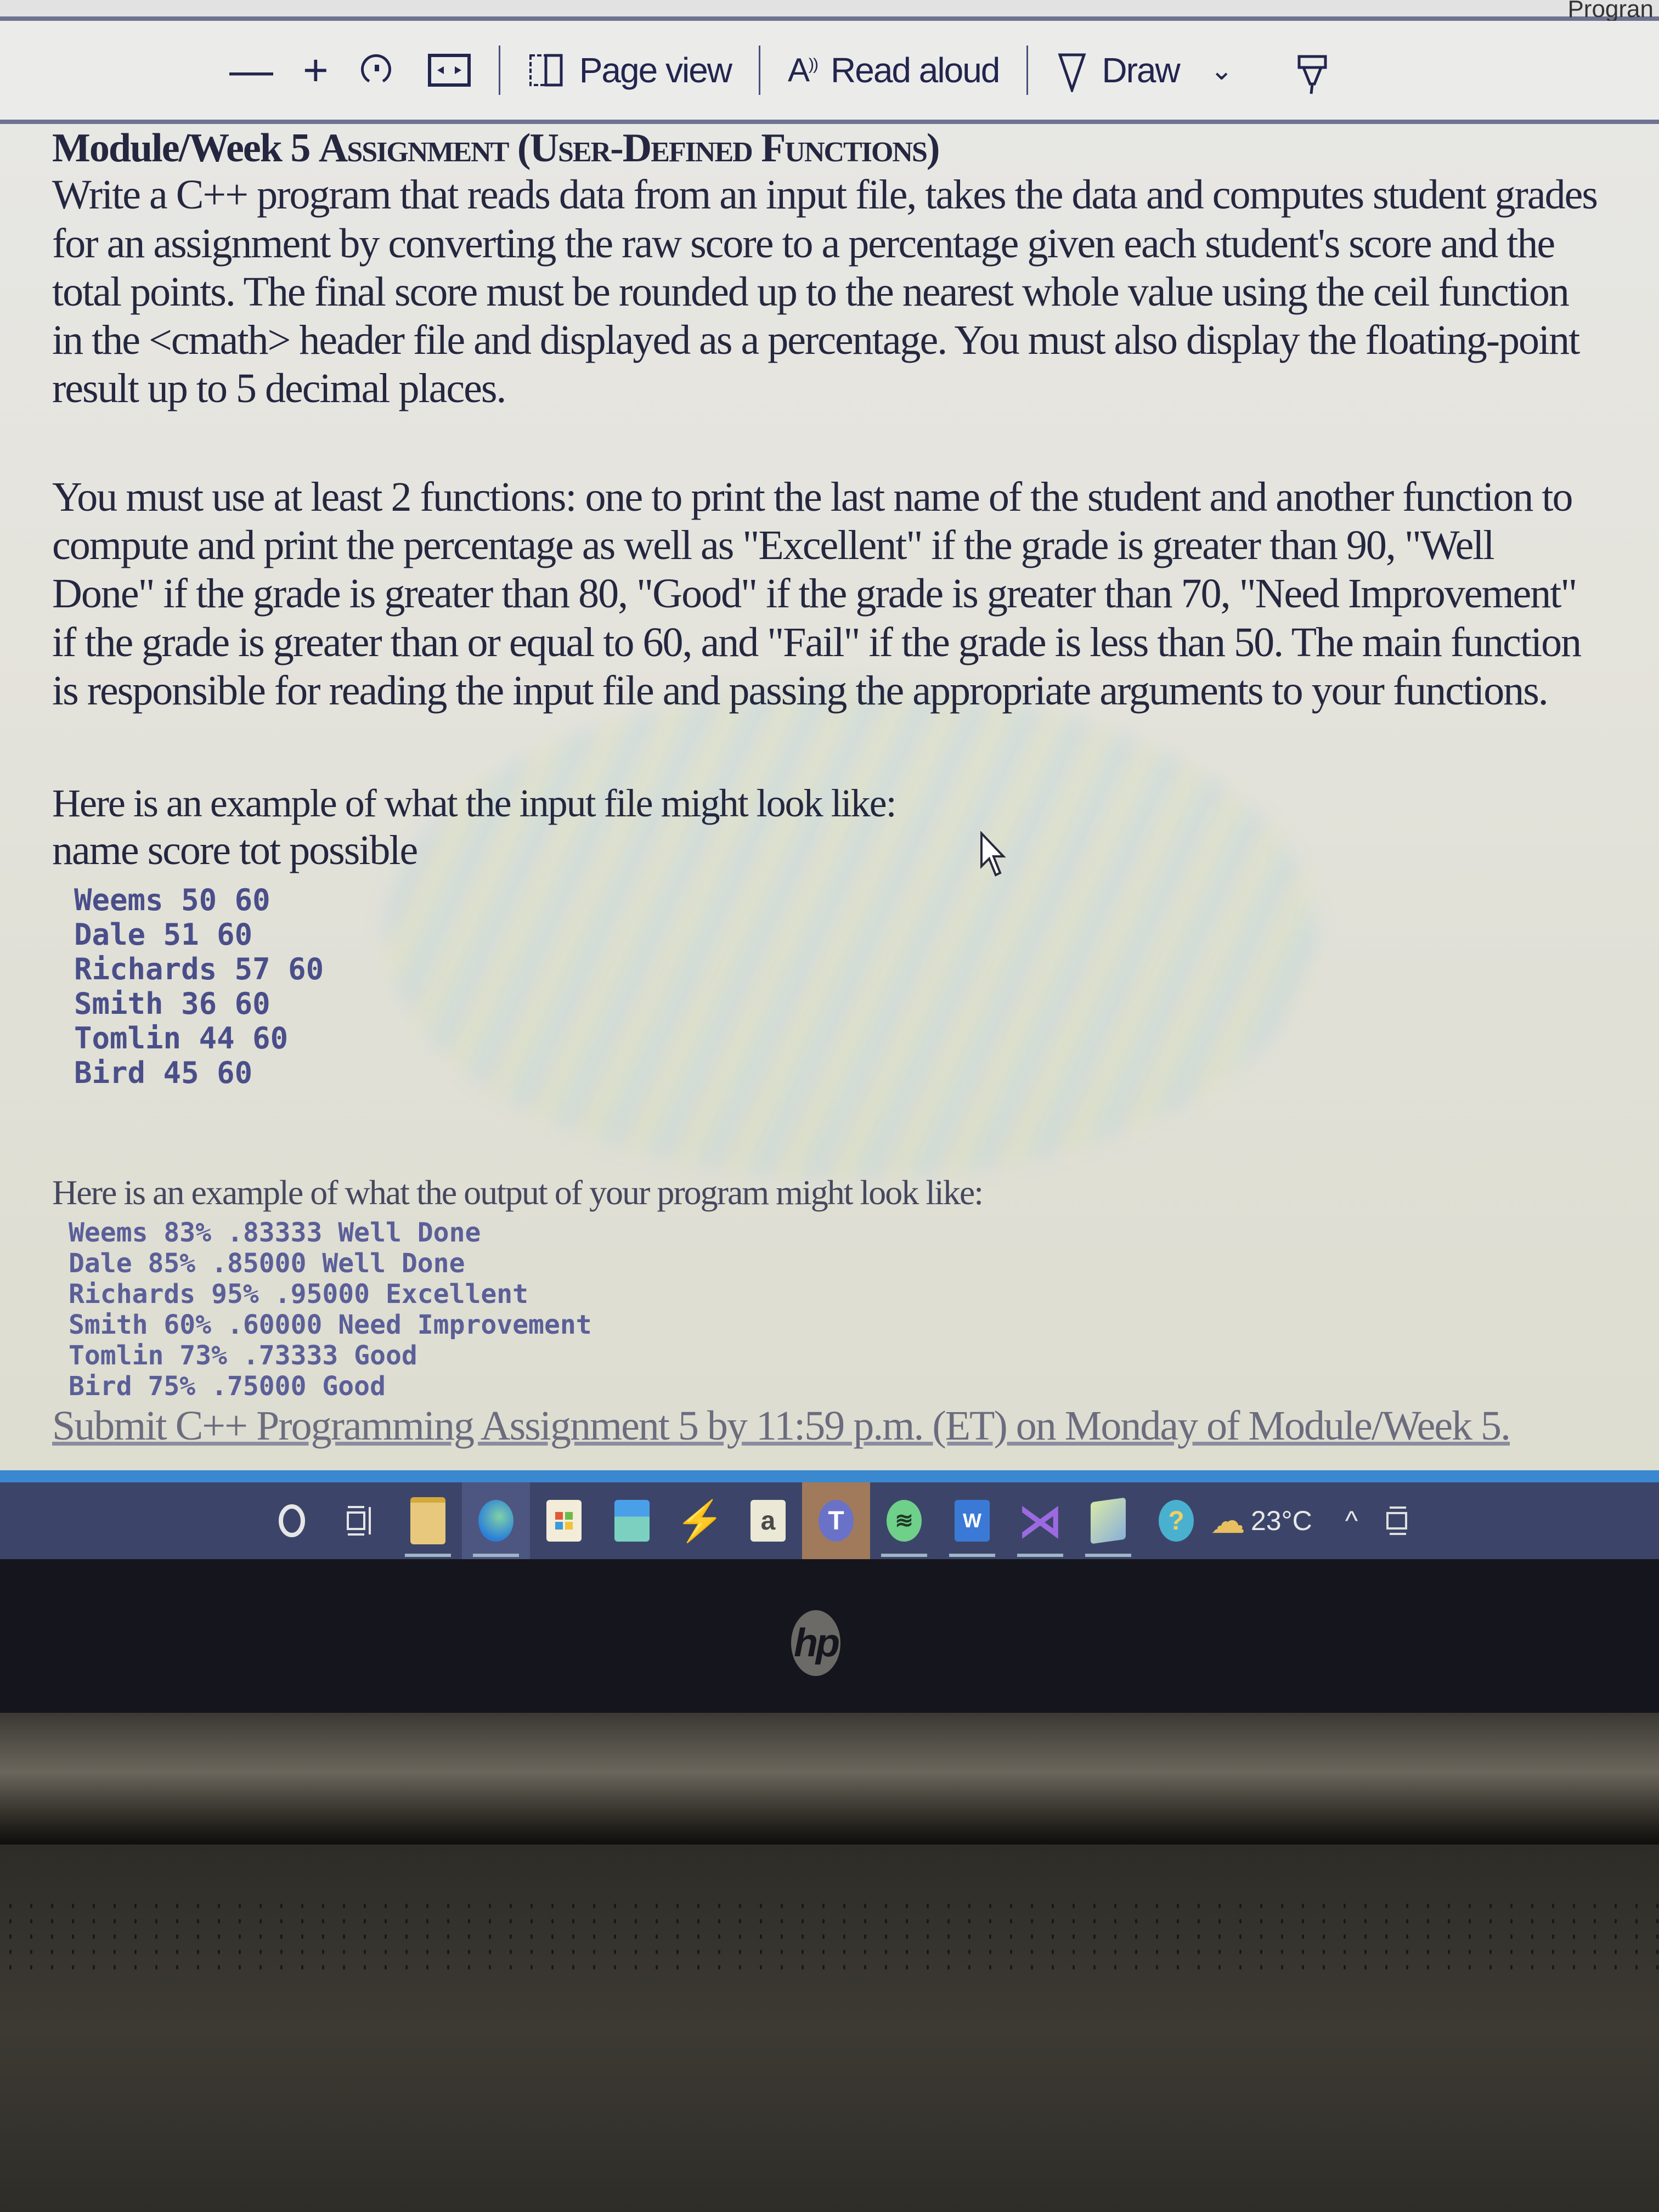 This screenshot has width=1659, height=2212. What do you see at coordinates (235, 850) in the screenshot?
I see `input-columns-header: name score tot possible` at bounding box center [235, 850].